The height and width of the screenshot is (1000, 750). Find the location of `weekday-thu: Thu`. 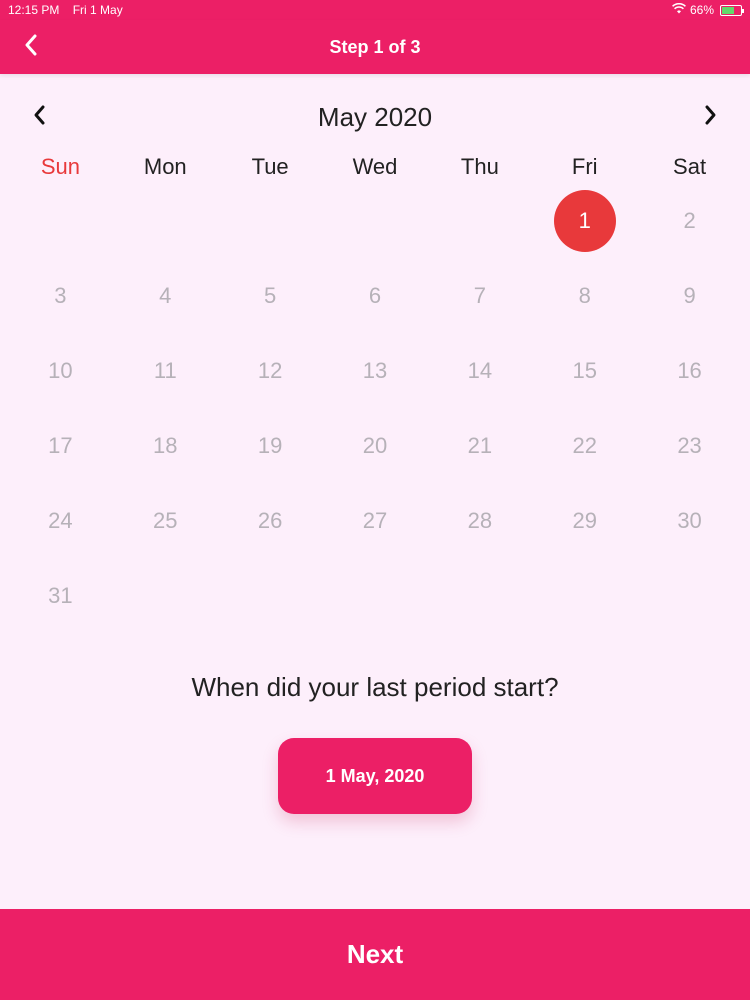

weekday-thu: Thu is located at coordinates (479, 166).